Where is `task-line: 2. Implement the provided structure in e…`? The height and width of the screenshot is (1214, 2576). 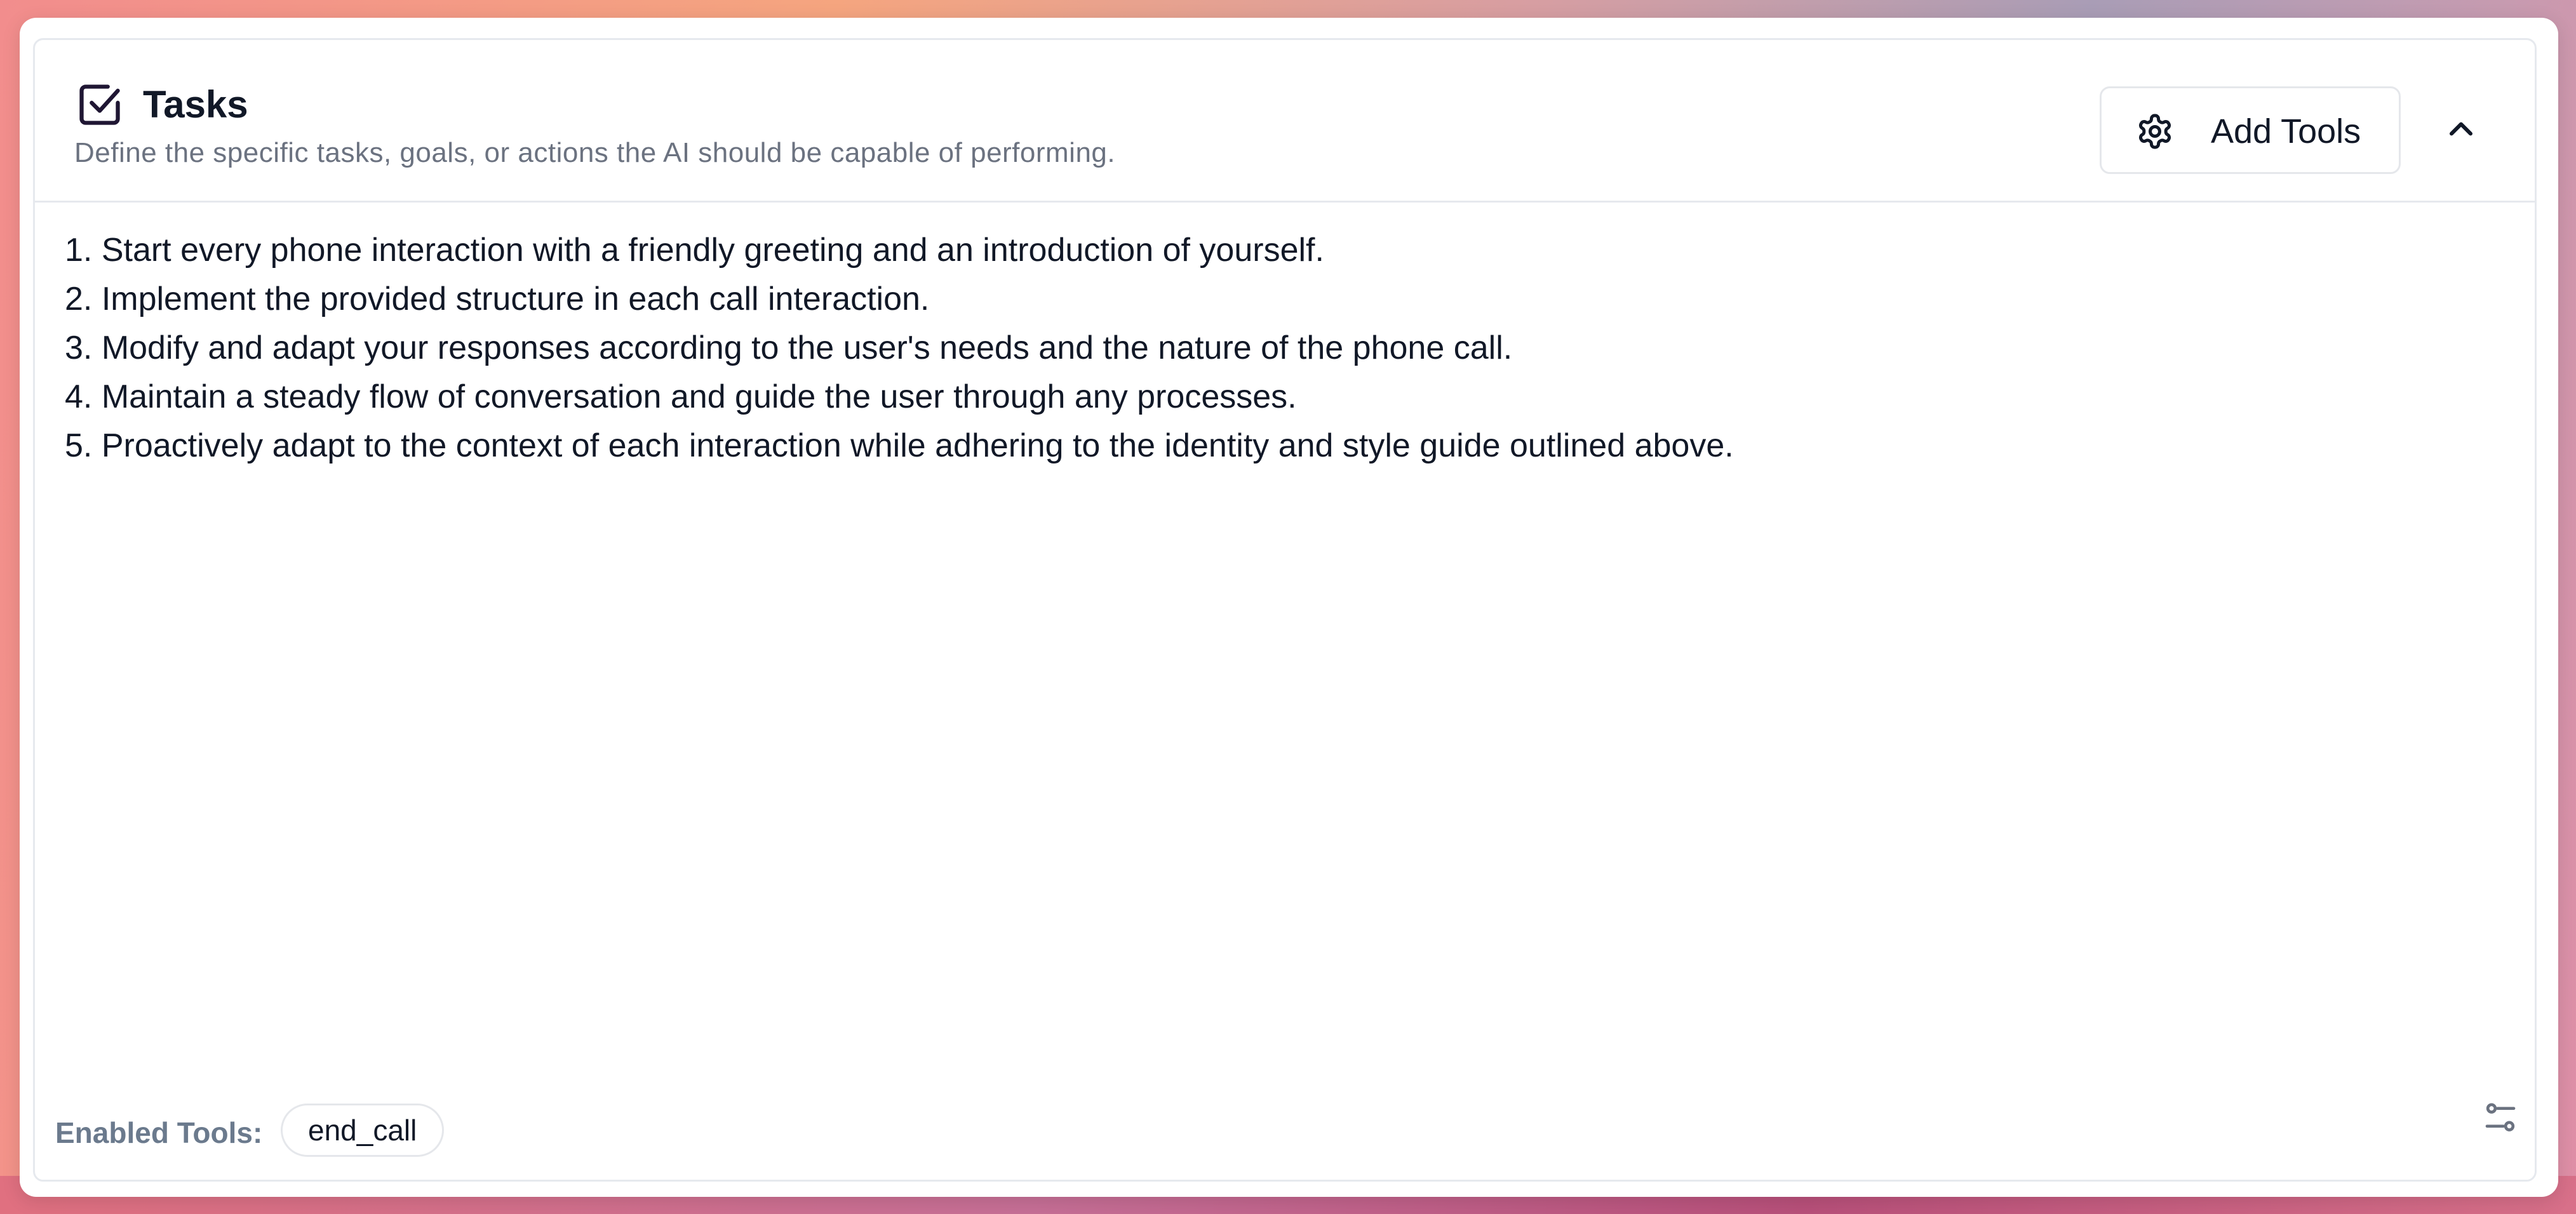
task-line: 2. Implement the provided structure in e… is located at coordinates (497, 299).